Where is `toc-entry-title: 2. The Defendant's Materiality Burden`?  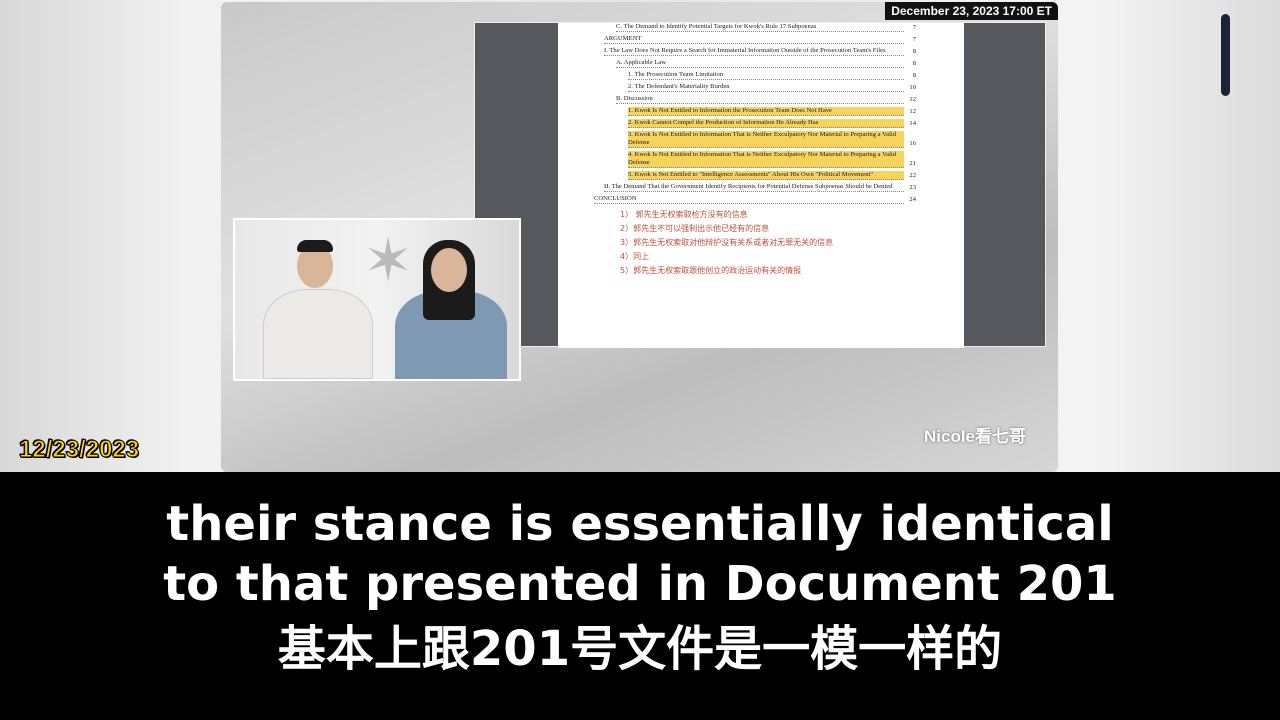 toc-entry-title: 2. The Defendant's Materiality Burden is located at coordinates (766, 87).